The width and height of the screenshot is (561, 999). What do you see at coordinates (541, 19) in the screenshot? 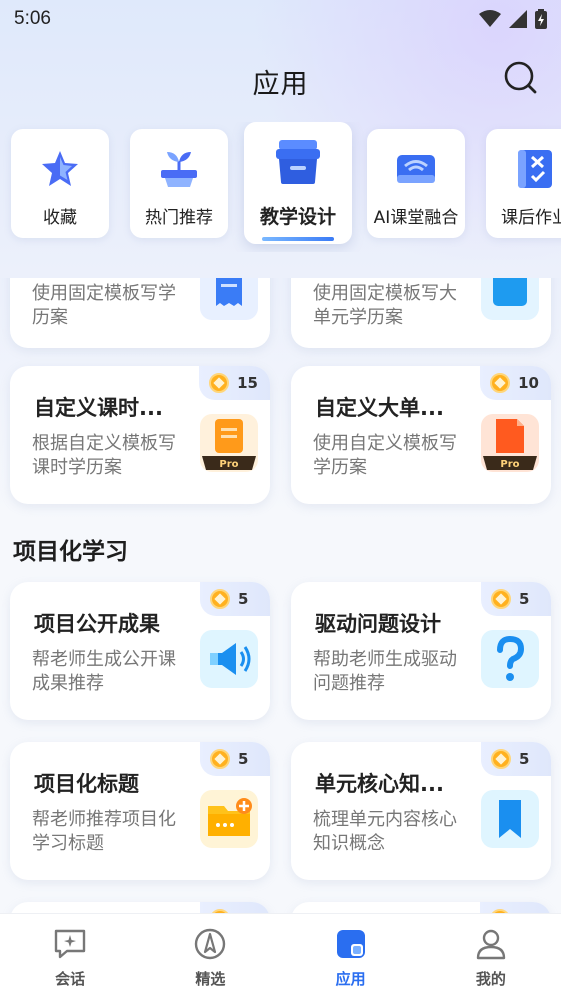
I see `battery-icon` at bounding box center [541, 19].